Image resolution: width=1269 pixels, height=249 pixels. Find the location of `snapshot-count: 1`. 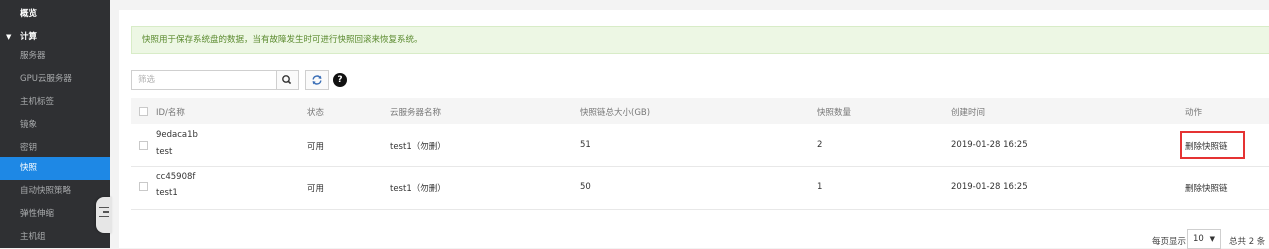

snapshot-count: 1 is located at coordinates (820, 187).